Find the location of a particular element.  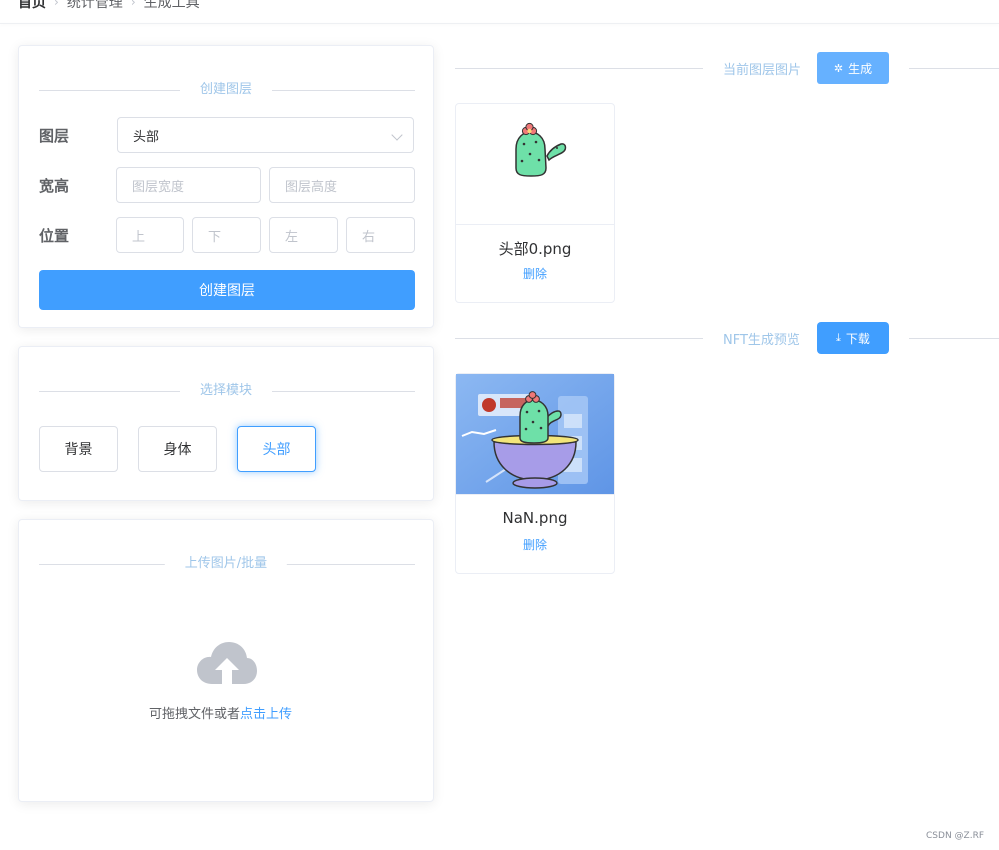

create-layer-card: 创建图层 图层 头部 宽高 图层宽度 图层高度 位置 上 下 左 右 创建图层 is located at coordinates (226, 186).